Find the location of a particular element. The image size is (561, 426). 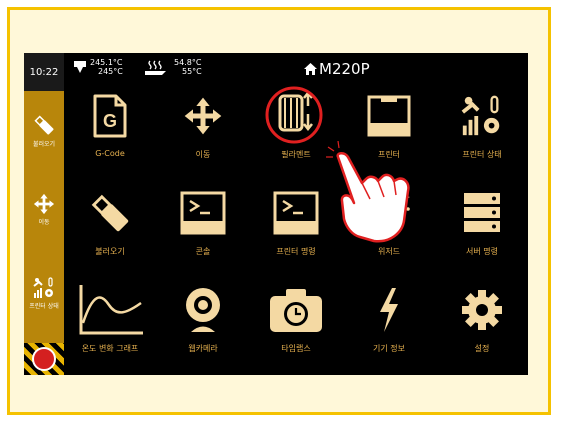

tile-printer-status: 프린터 상태 is located at coordinates (482, 123).